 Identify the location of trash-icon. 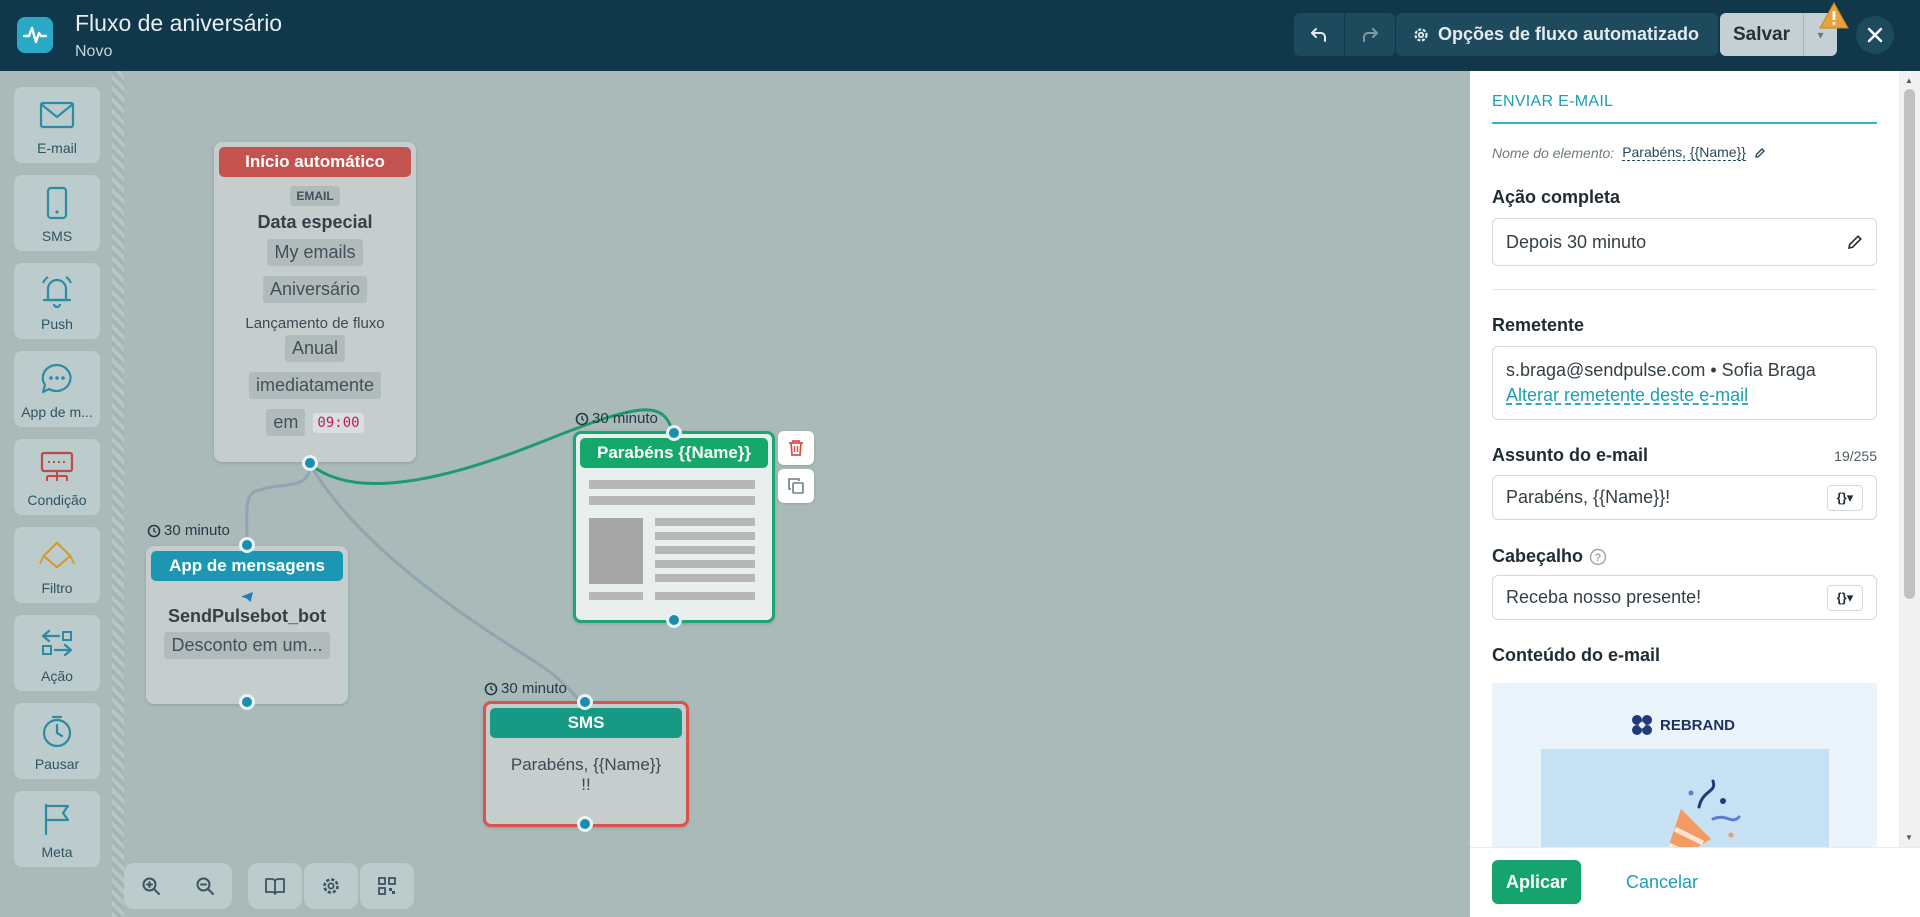
(796, 448).